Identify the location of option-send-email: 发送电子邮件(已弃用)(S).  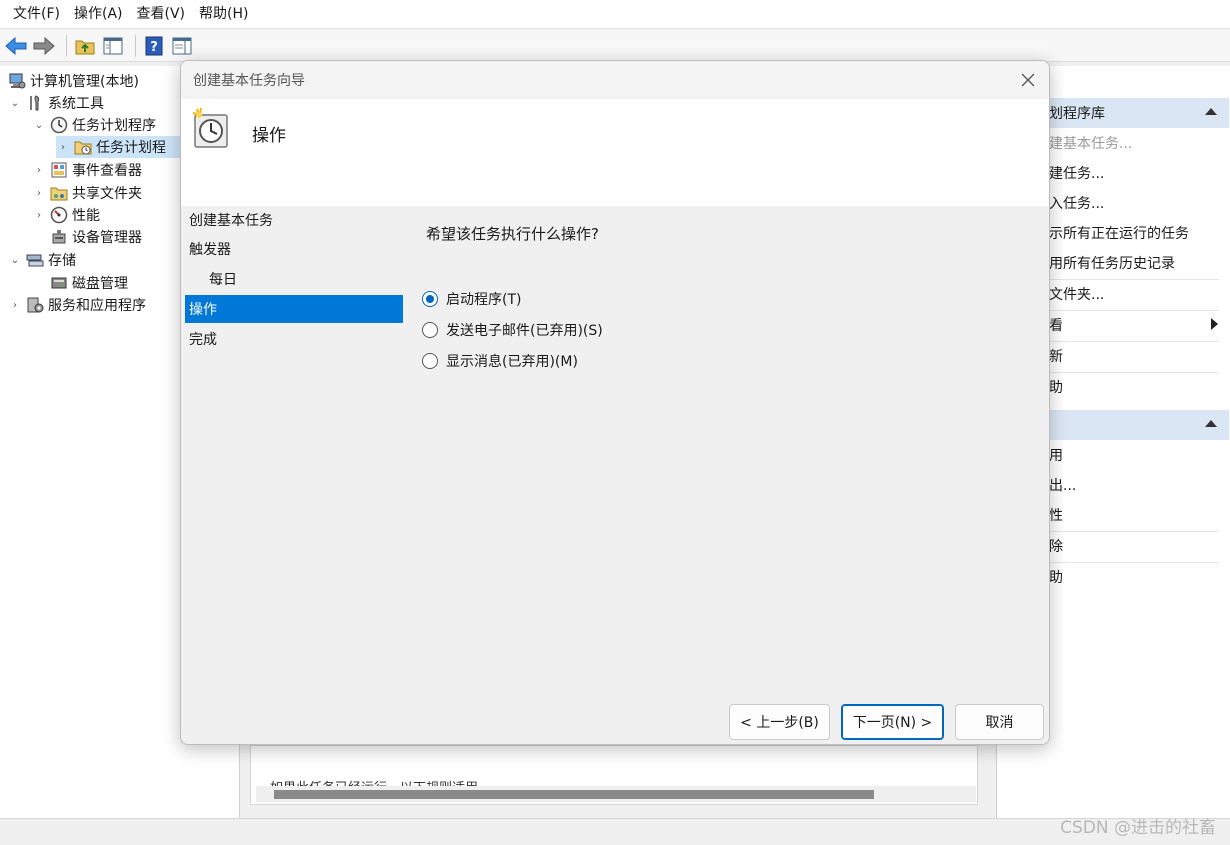
(512, 330).